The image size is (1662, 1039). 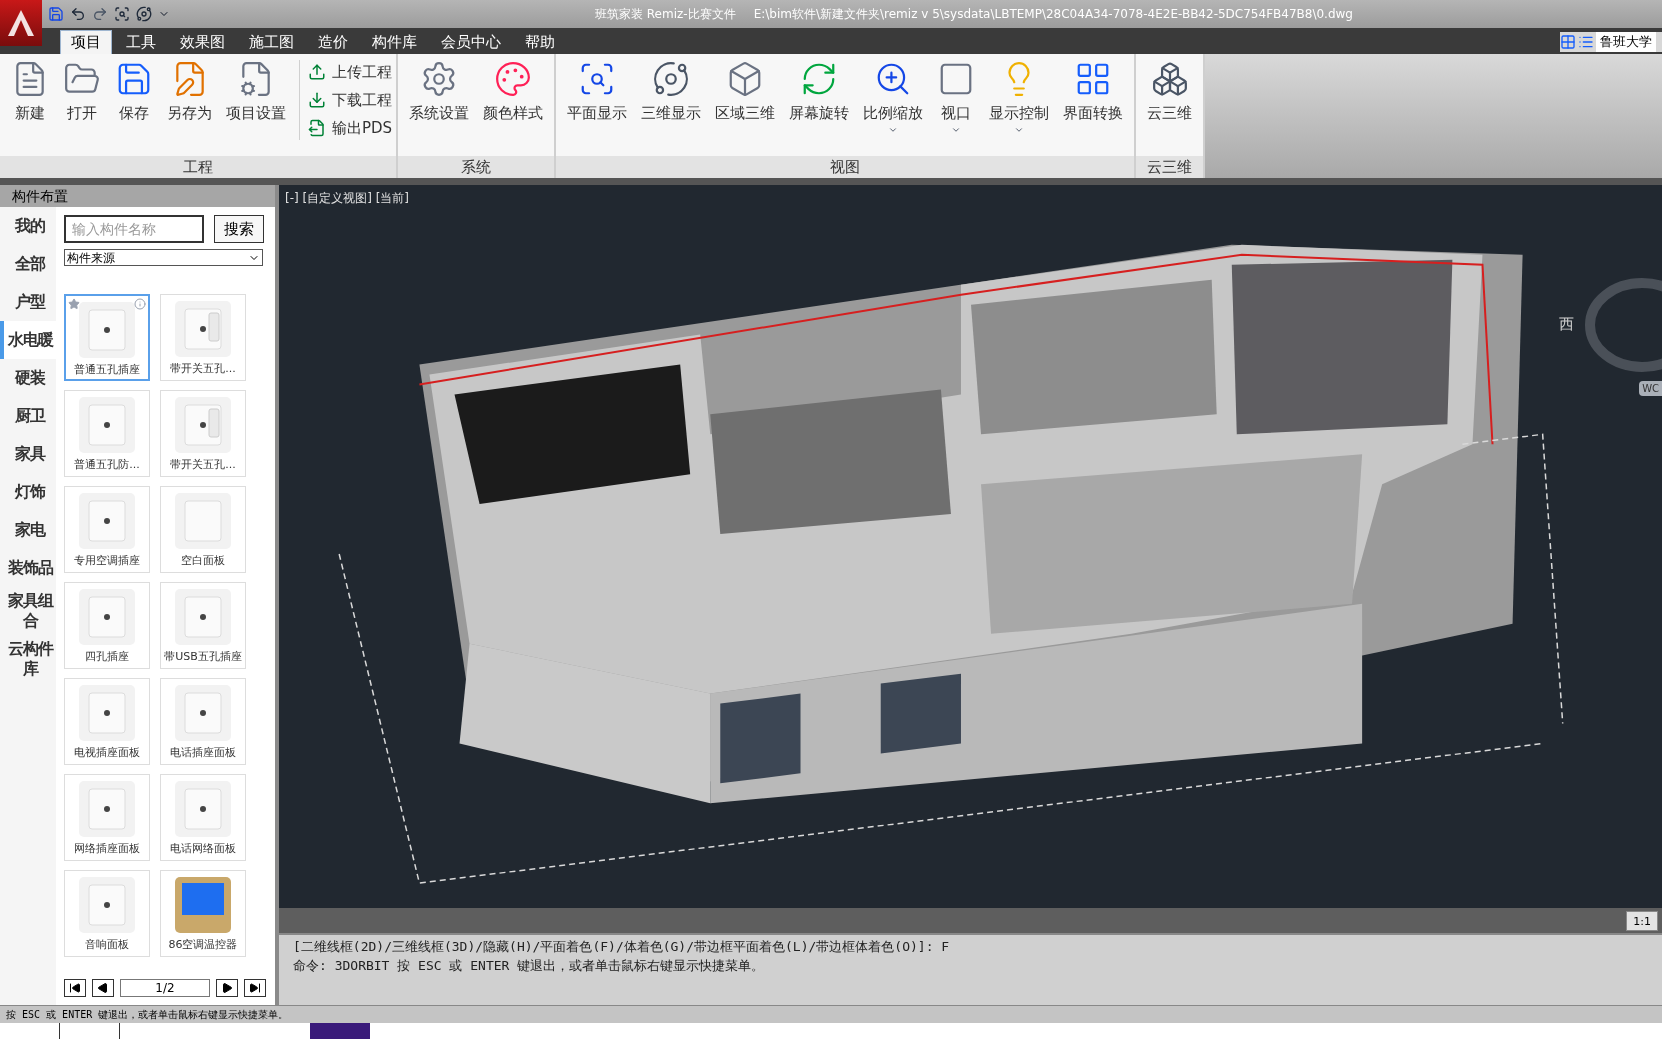 I want to click on source-select: 构件来源, so click(x=163, y=257).